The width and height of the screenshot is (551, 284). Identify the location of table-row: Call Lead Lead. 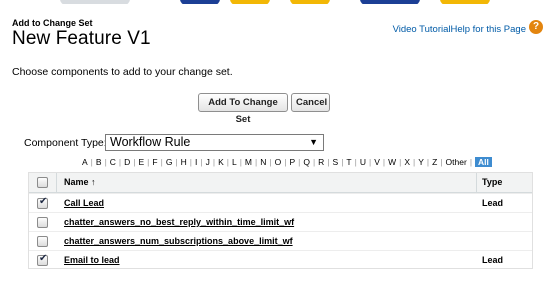
(280, 202).